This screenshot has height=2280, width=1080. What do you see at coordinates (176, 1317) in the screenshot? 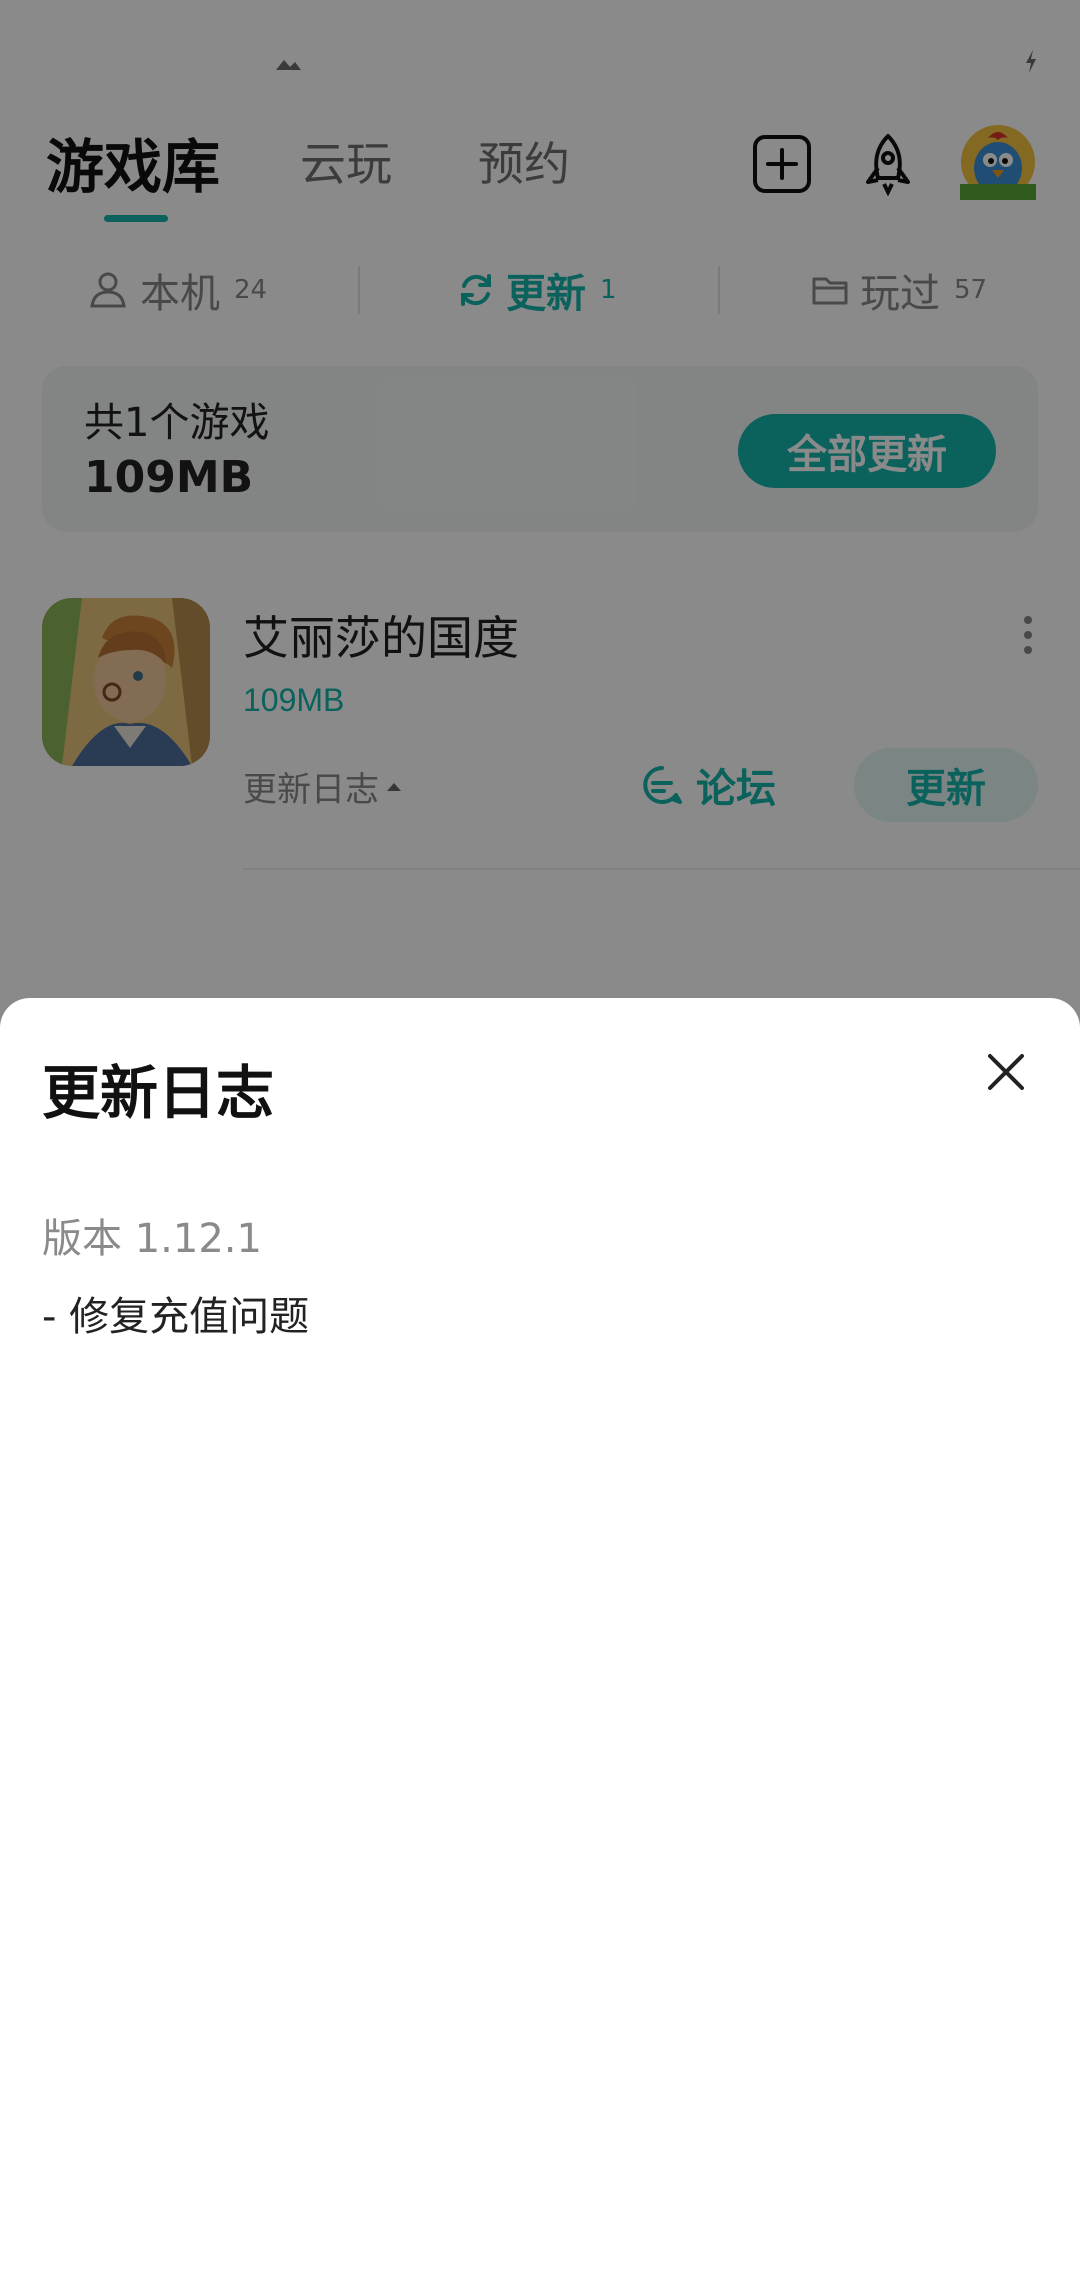
I see `changelog-note: - 修复充值问题` at bounding box center [176, 1317].